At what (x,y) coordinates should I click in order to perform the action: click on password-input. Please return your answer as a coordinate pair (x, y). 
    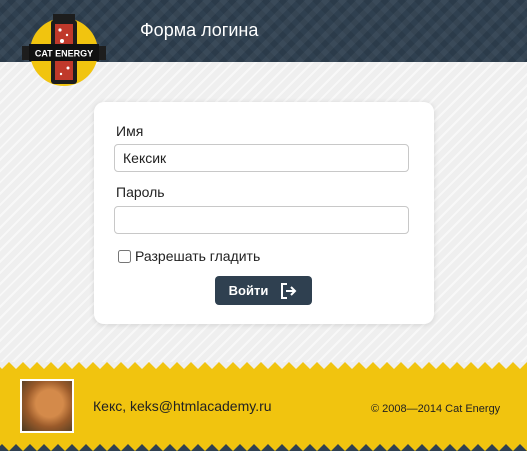
    Looking at the image, I should click on (261, 220).